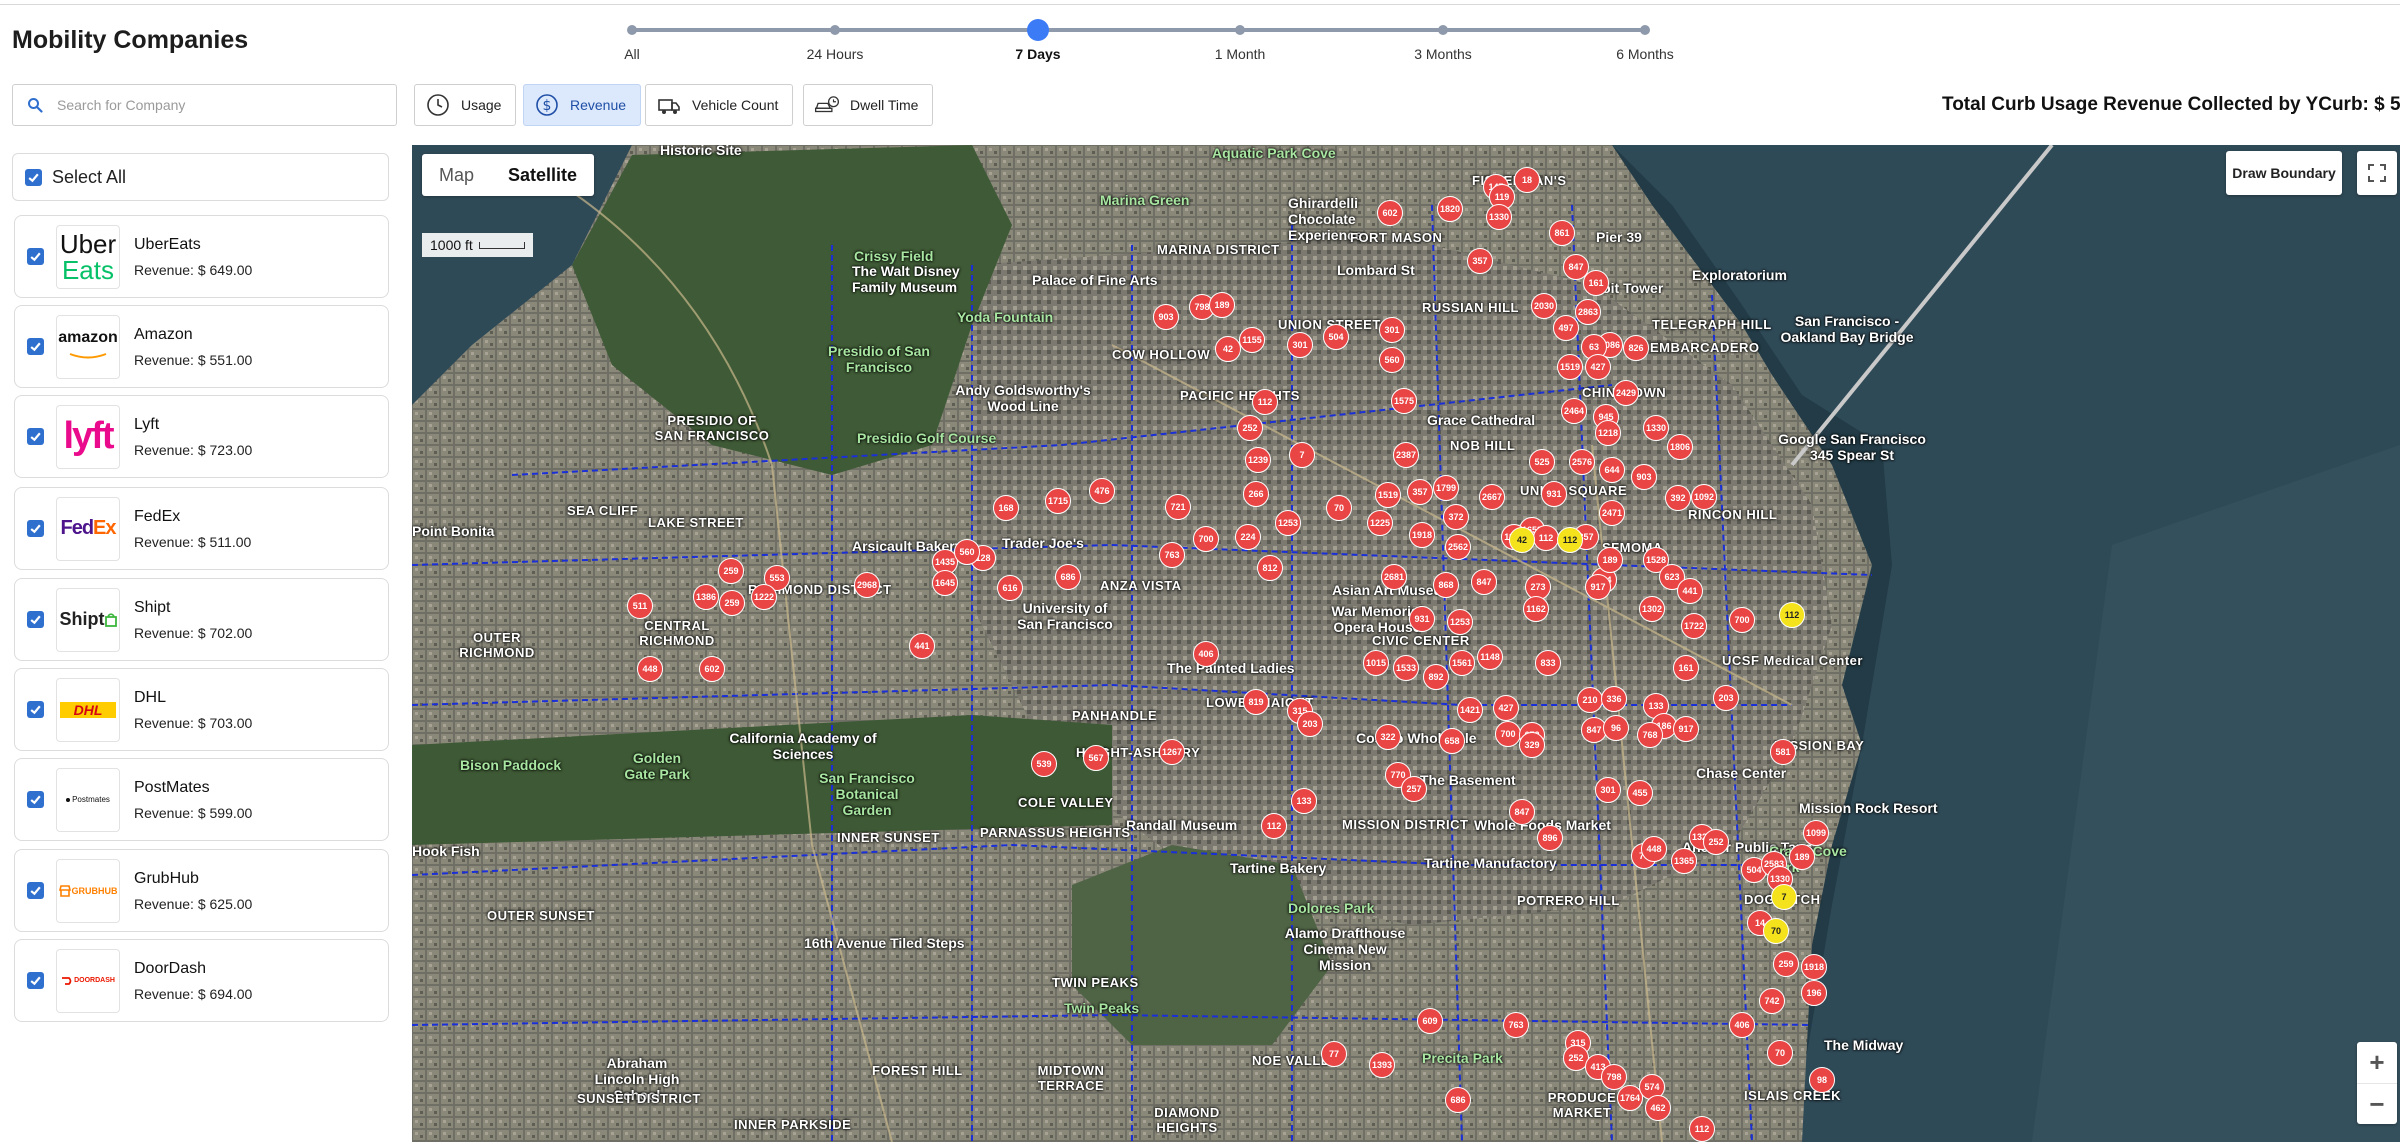  Describe the element at coordinates (1288, 523) in the screenshot. I see `revenue-marker: 1253` at that location.